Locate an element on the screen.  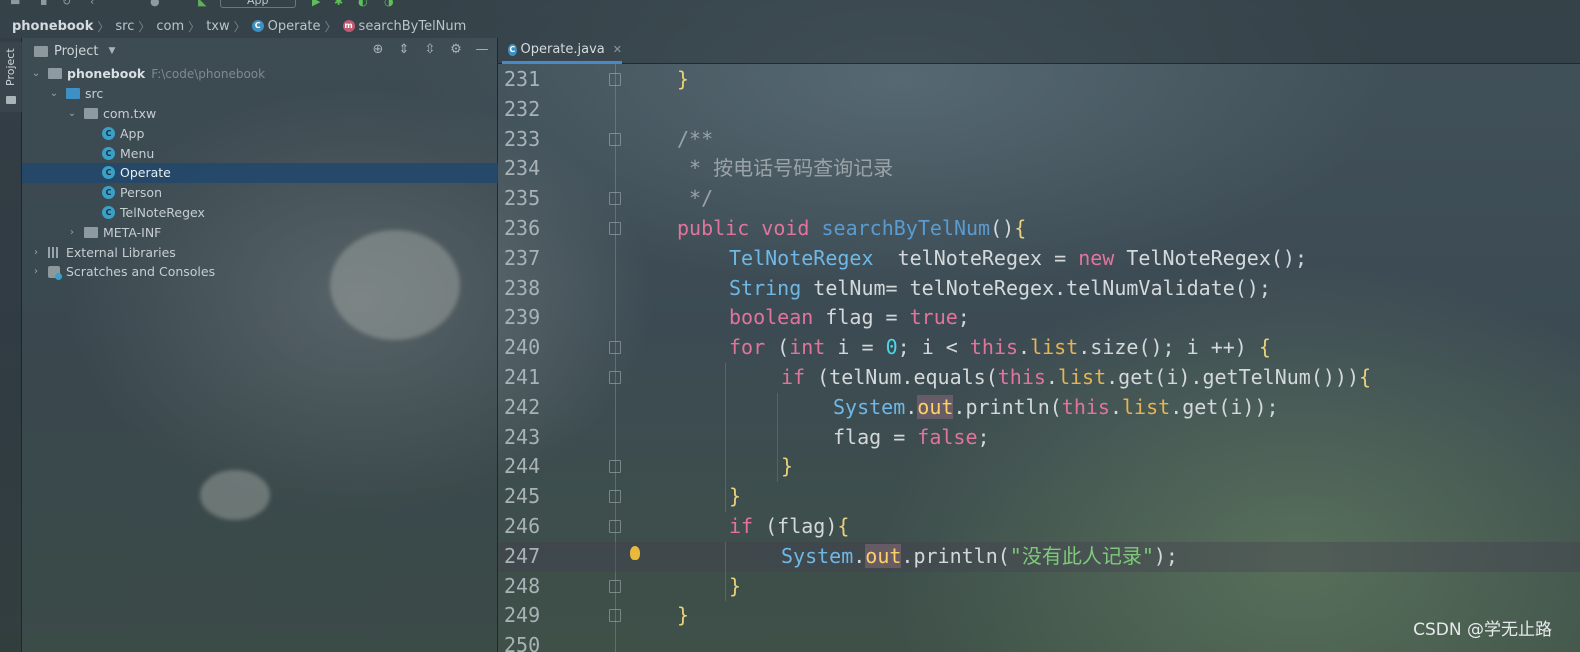
user-icon: ● is located at coordinates (156, 4).